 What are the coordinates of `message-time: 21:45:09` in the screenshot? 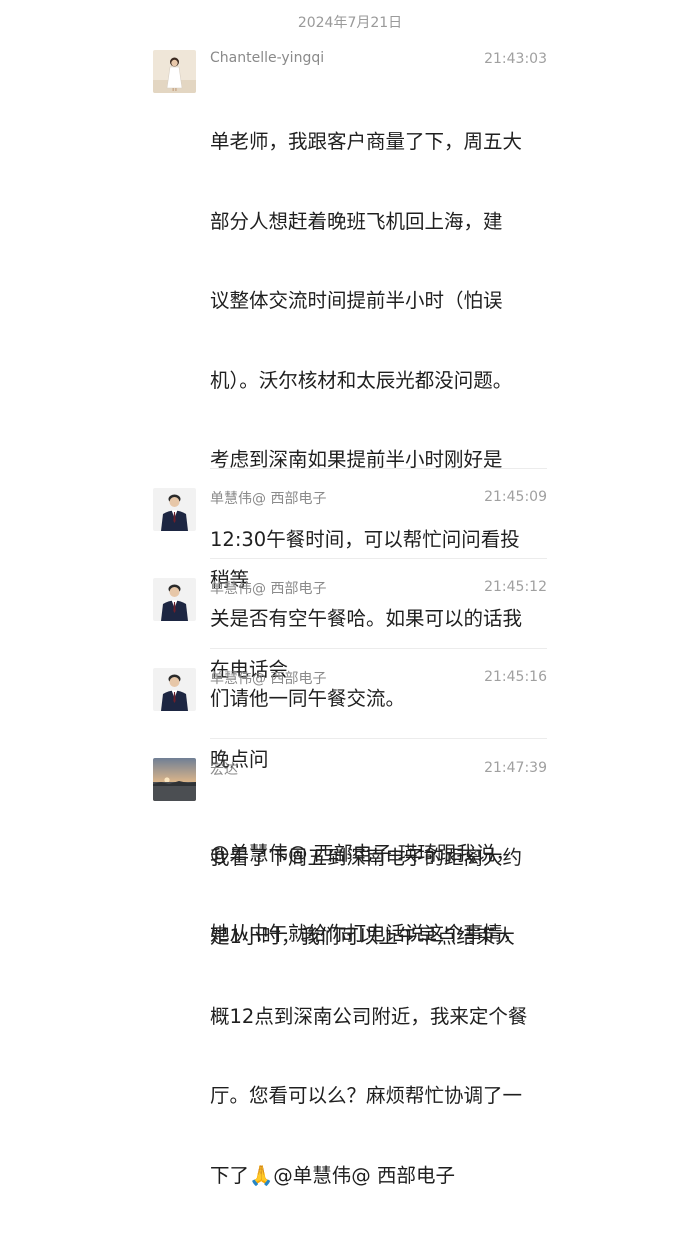 It's located at (515, 497).